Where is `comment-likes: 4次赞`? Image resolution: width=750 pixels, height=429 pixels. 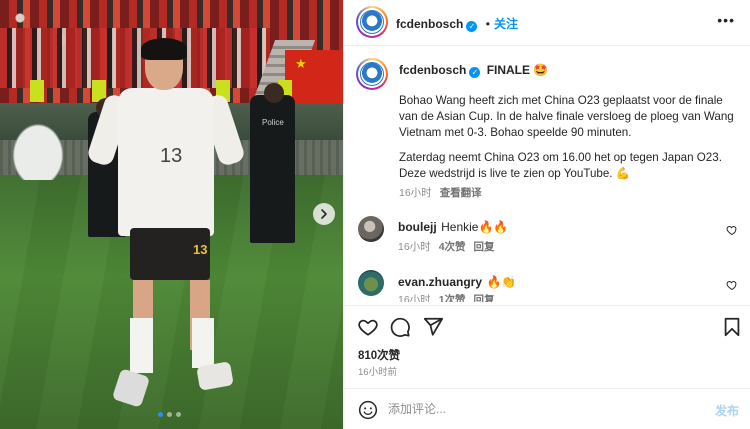 comment-likes: 4次赞 is located at coordinates (452, 247).